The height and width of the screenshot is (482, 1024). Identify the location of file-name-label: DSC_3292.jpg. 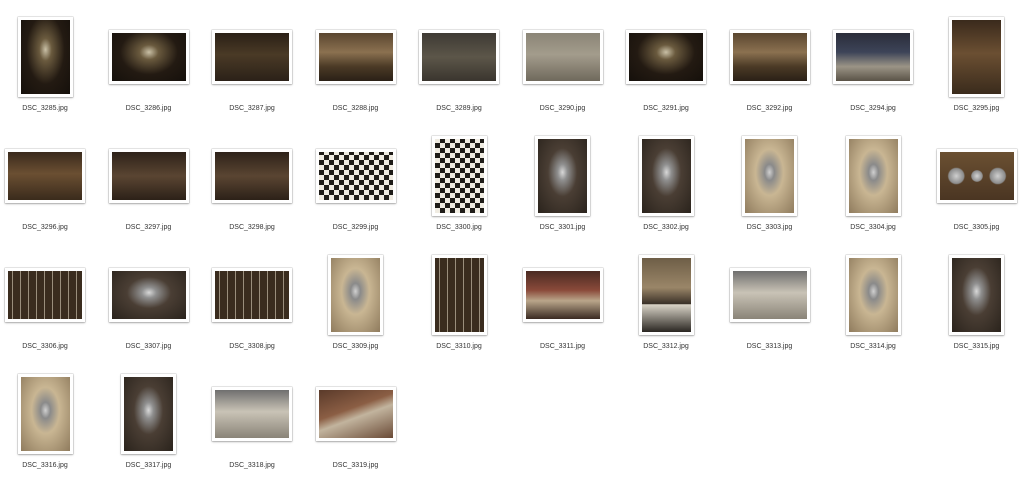
(770, 108).